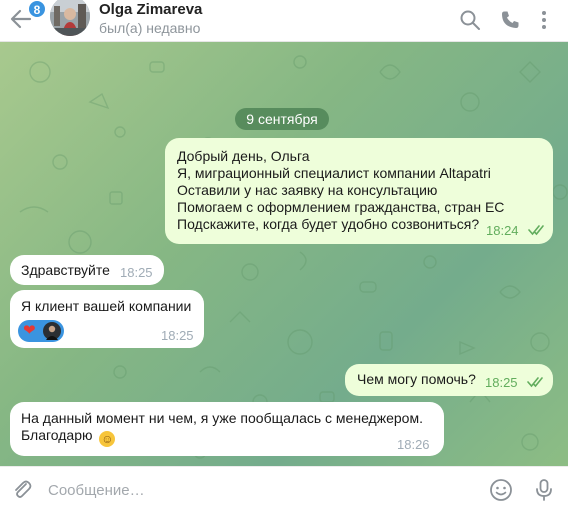 Image resolution: width=568 pixels, height=512 pixels. I want to click on message-incoming: Здравствуйте 18:25, so click(87, 270).